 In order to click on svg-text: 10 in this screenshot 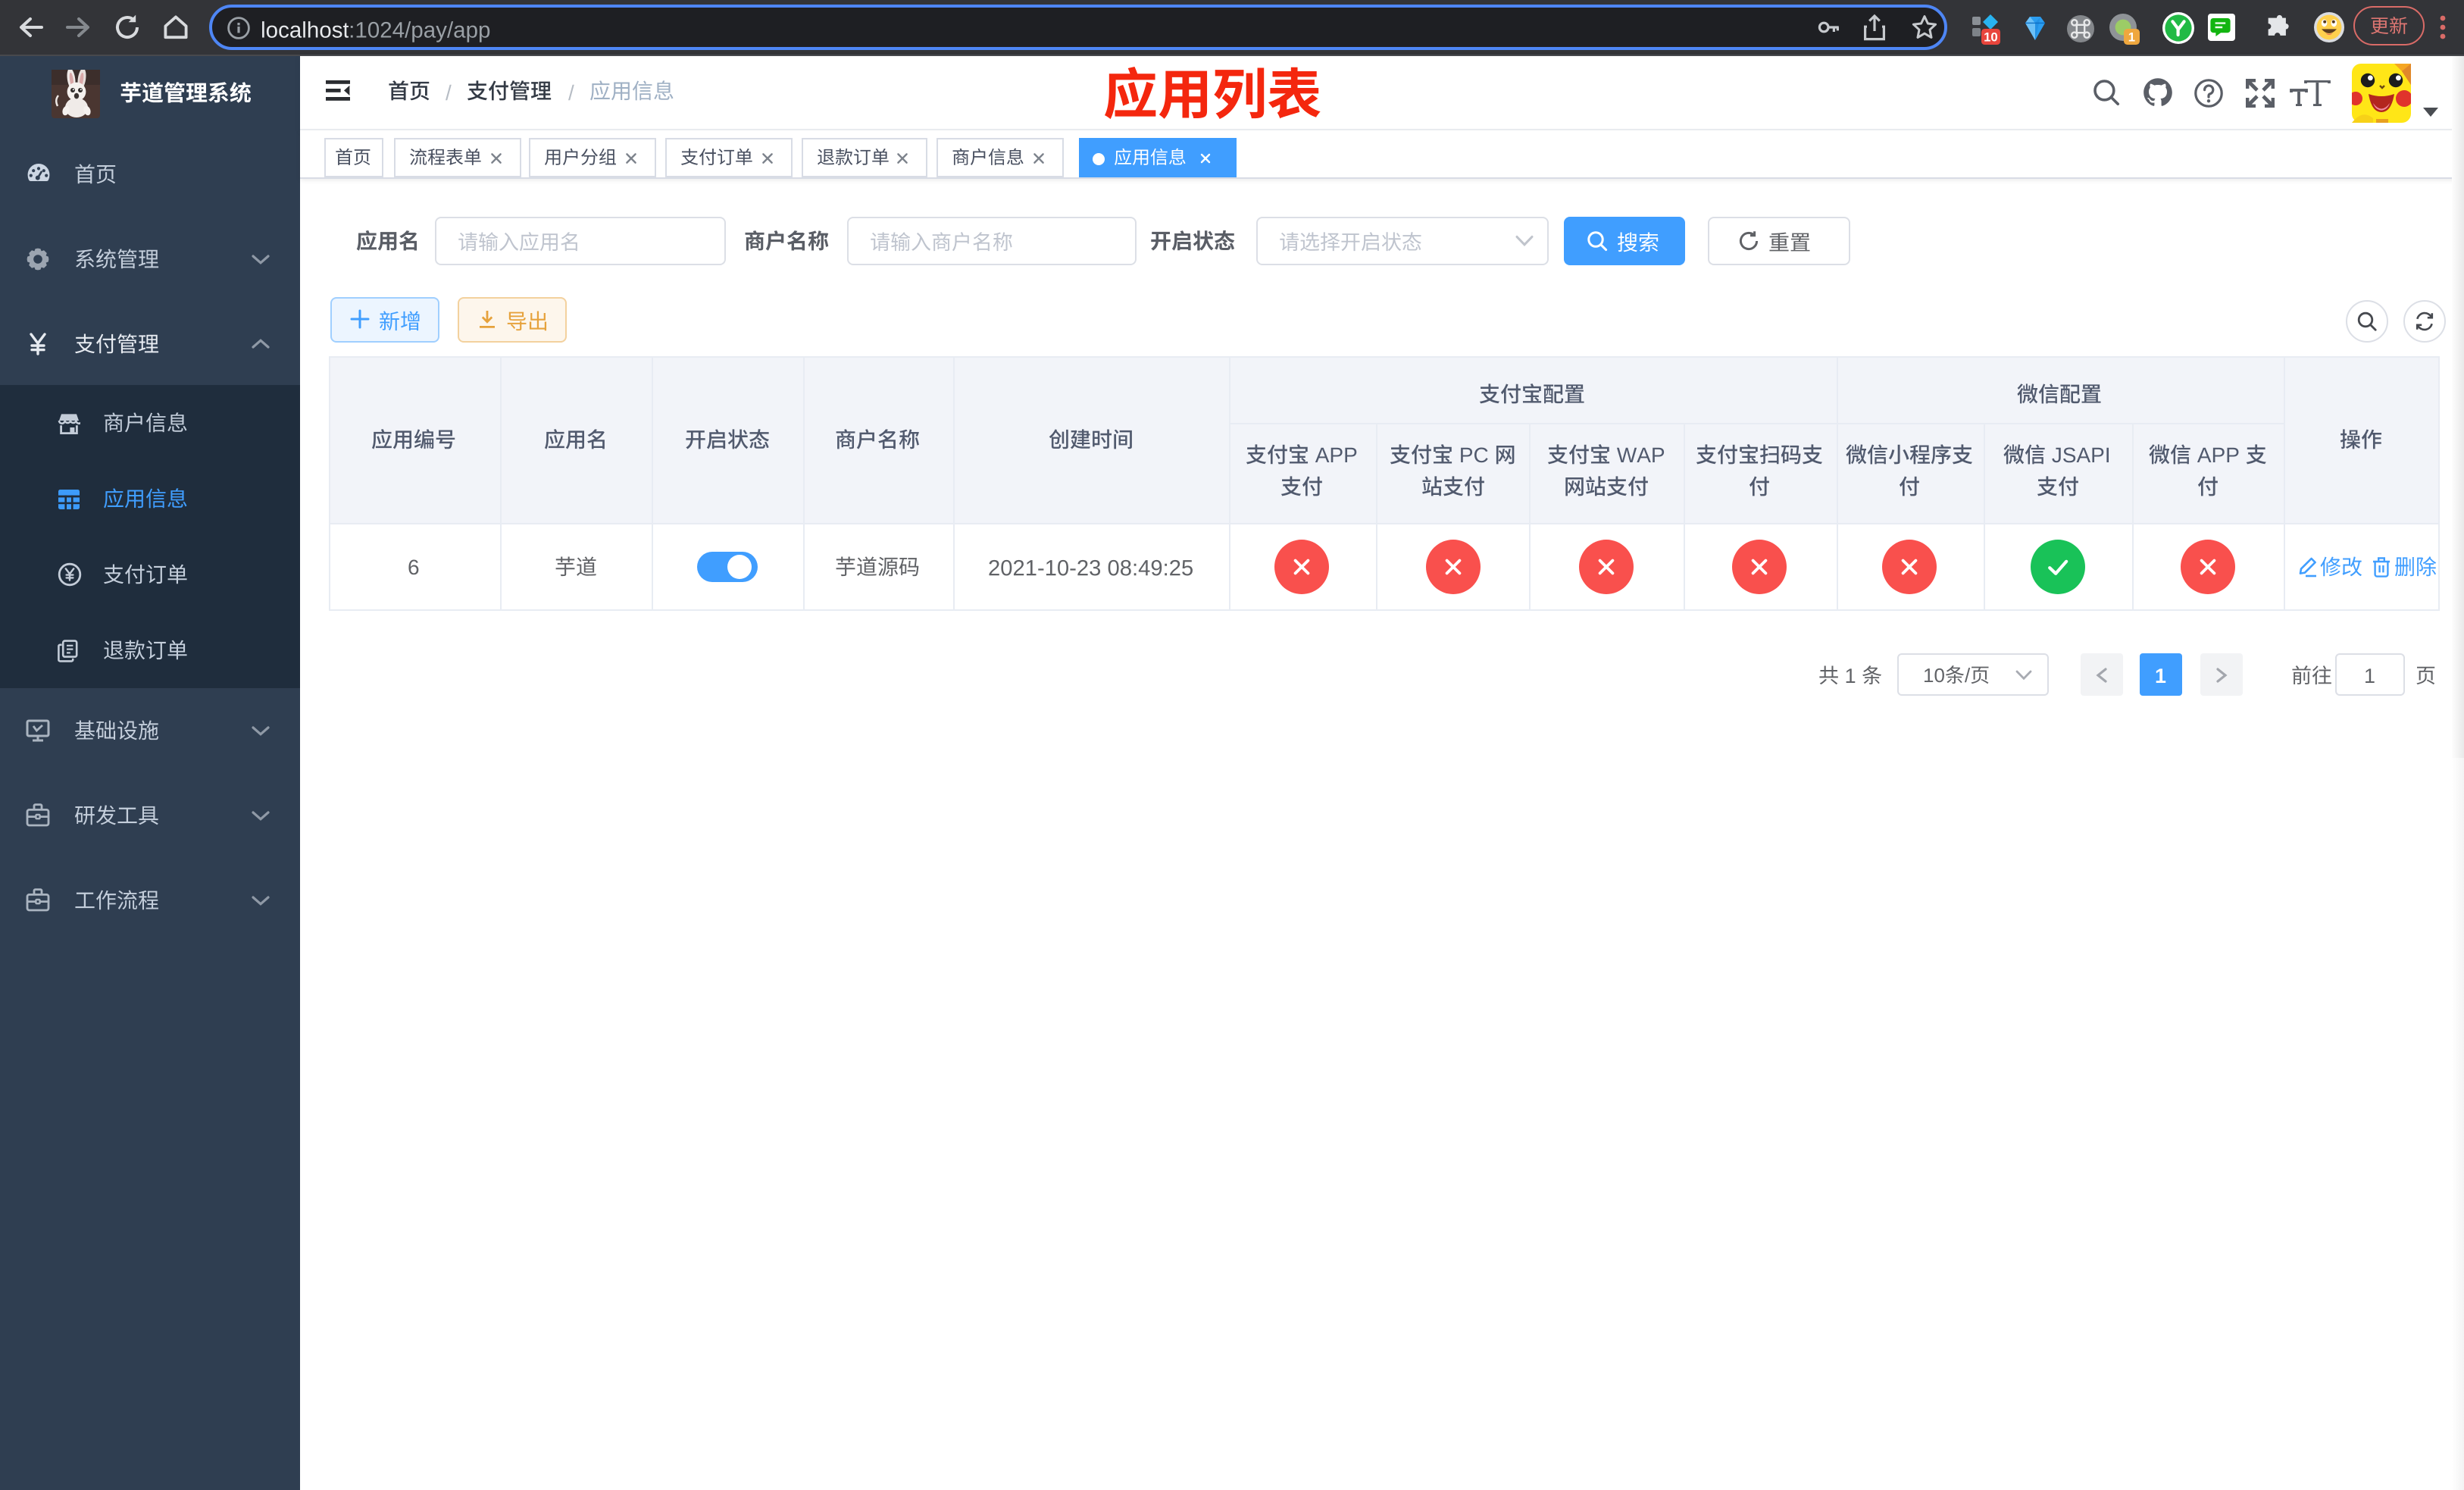, I will do `click(1991, 37)`.